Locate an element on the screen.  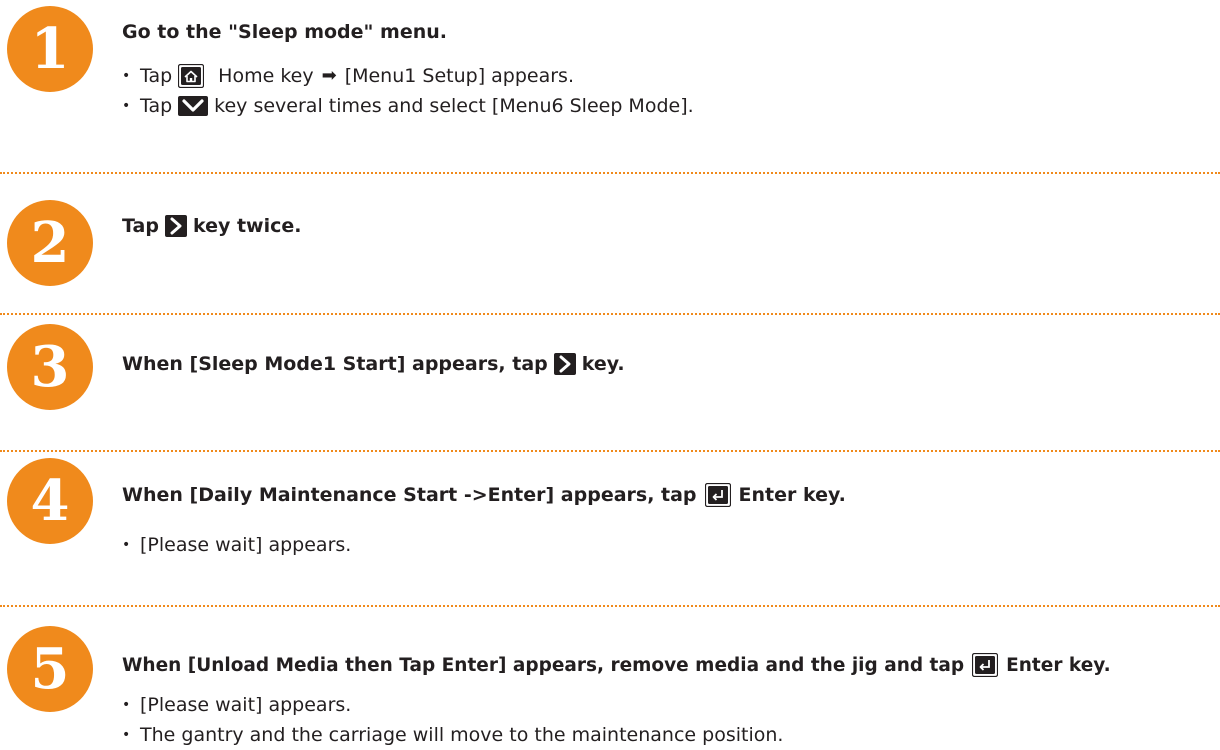
step-bullets: • [Please wait] appears. is located at coordinates (236, 545).